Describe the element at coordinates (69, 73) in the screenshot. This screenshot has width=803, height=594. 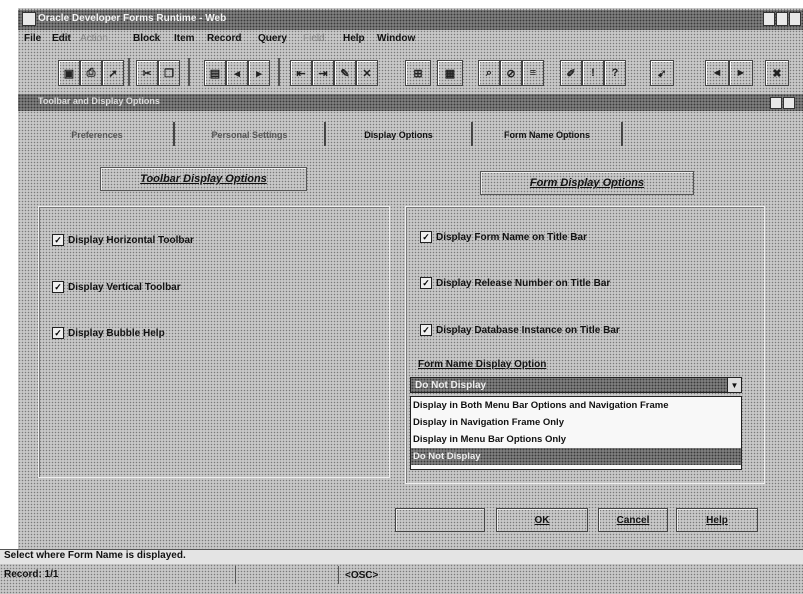
I see `save-icon: ▣` at that location.